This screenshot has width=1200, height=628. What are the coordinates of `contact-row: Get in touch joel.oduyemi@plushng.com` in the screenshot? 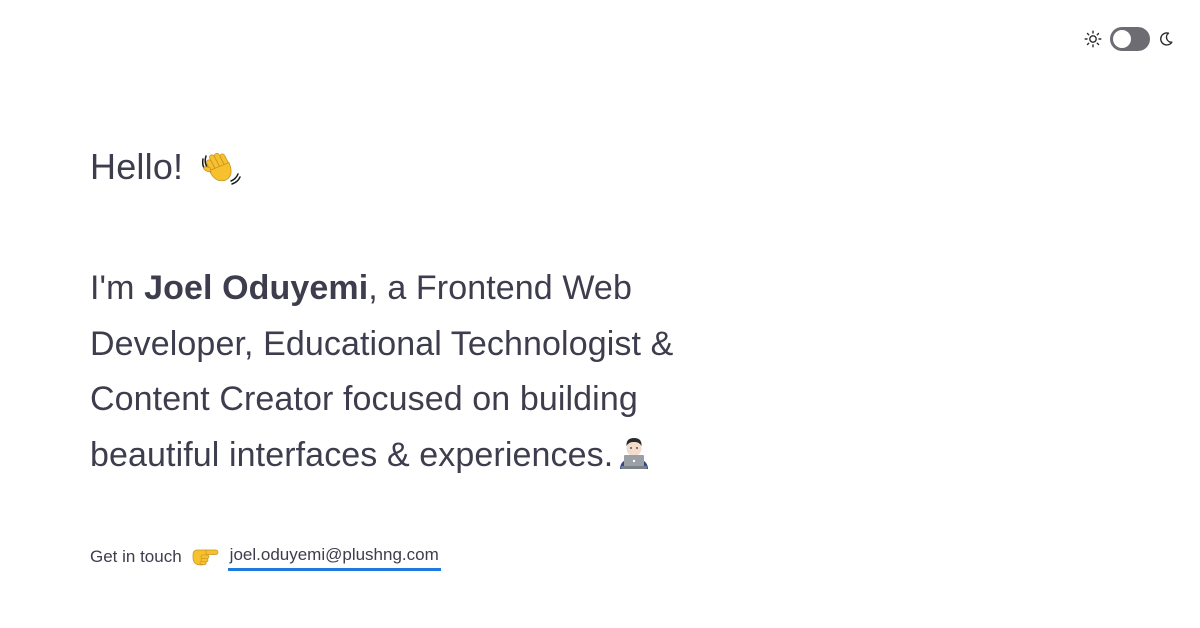 It's located at (265, 557).